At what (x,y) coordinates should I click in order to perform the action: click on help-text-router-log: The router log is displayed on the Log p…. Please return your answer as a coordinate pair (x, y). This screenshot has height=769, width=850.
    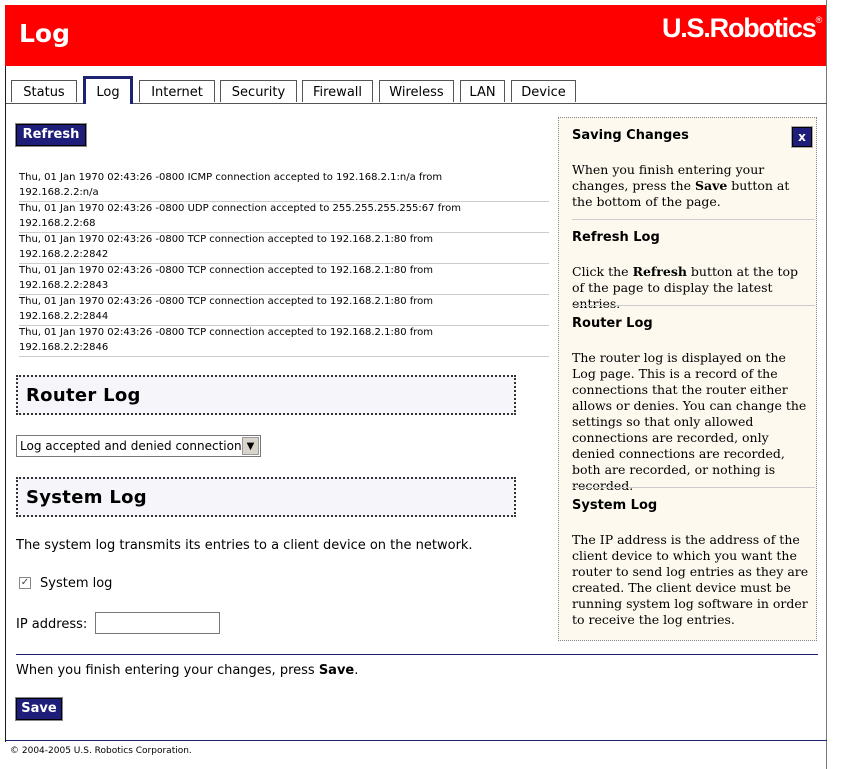
    Looking at the image, I should click on (689, 421).